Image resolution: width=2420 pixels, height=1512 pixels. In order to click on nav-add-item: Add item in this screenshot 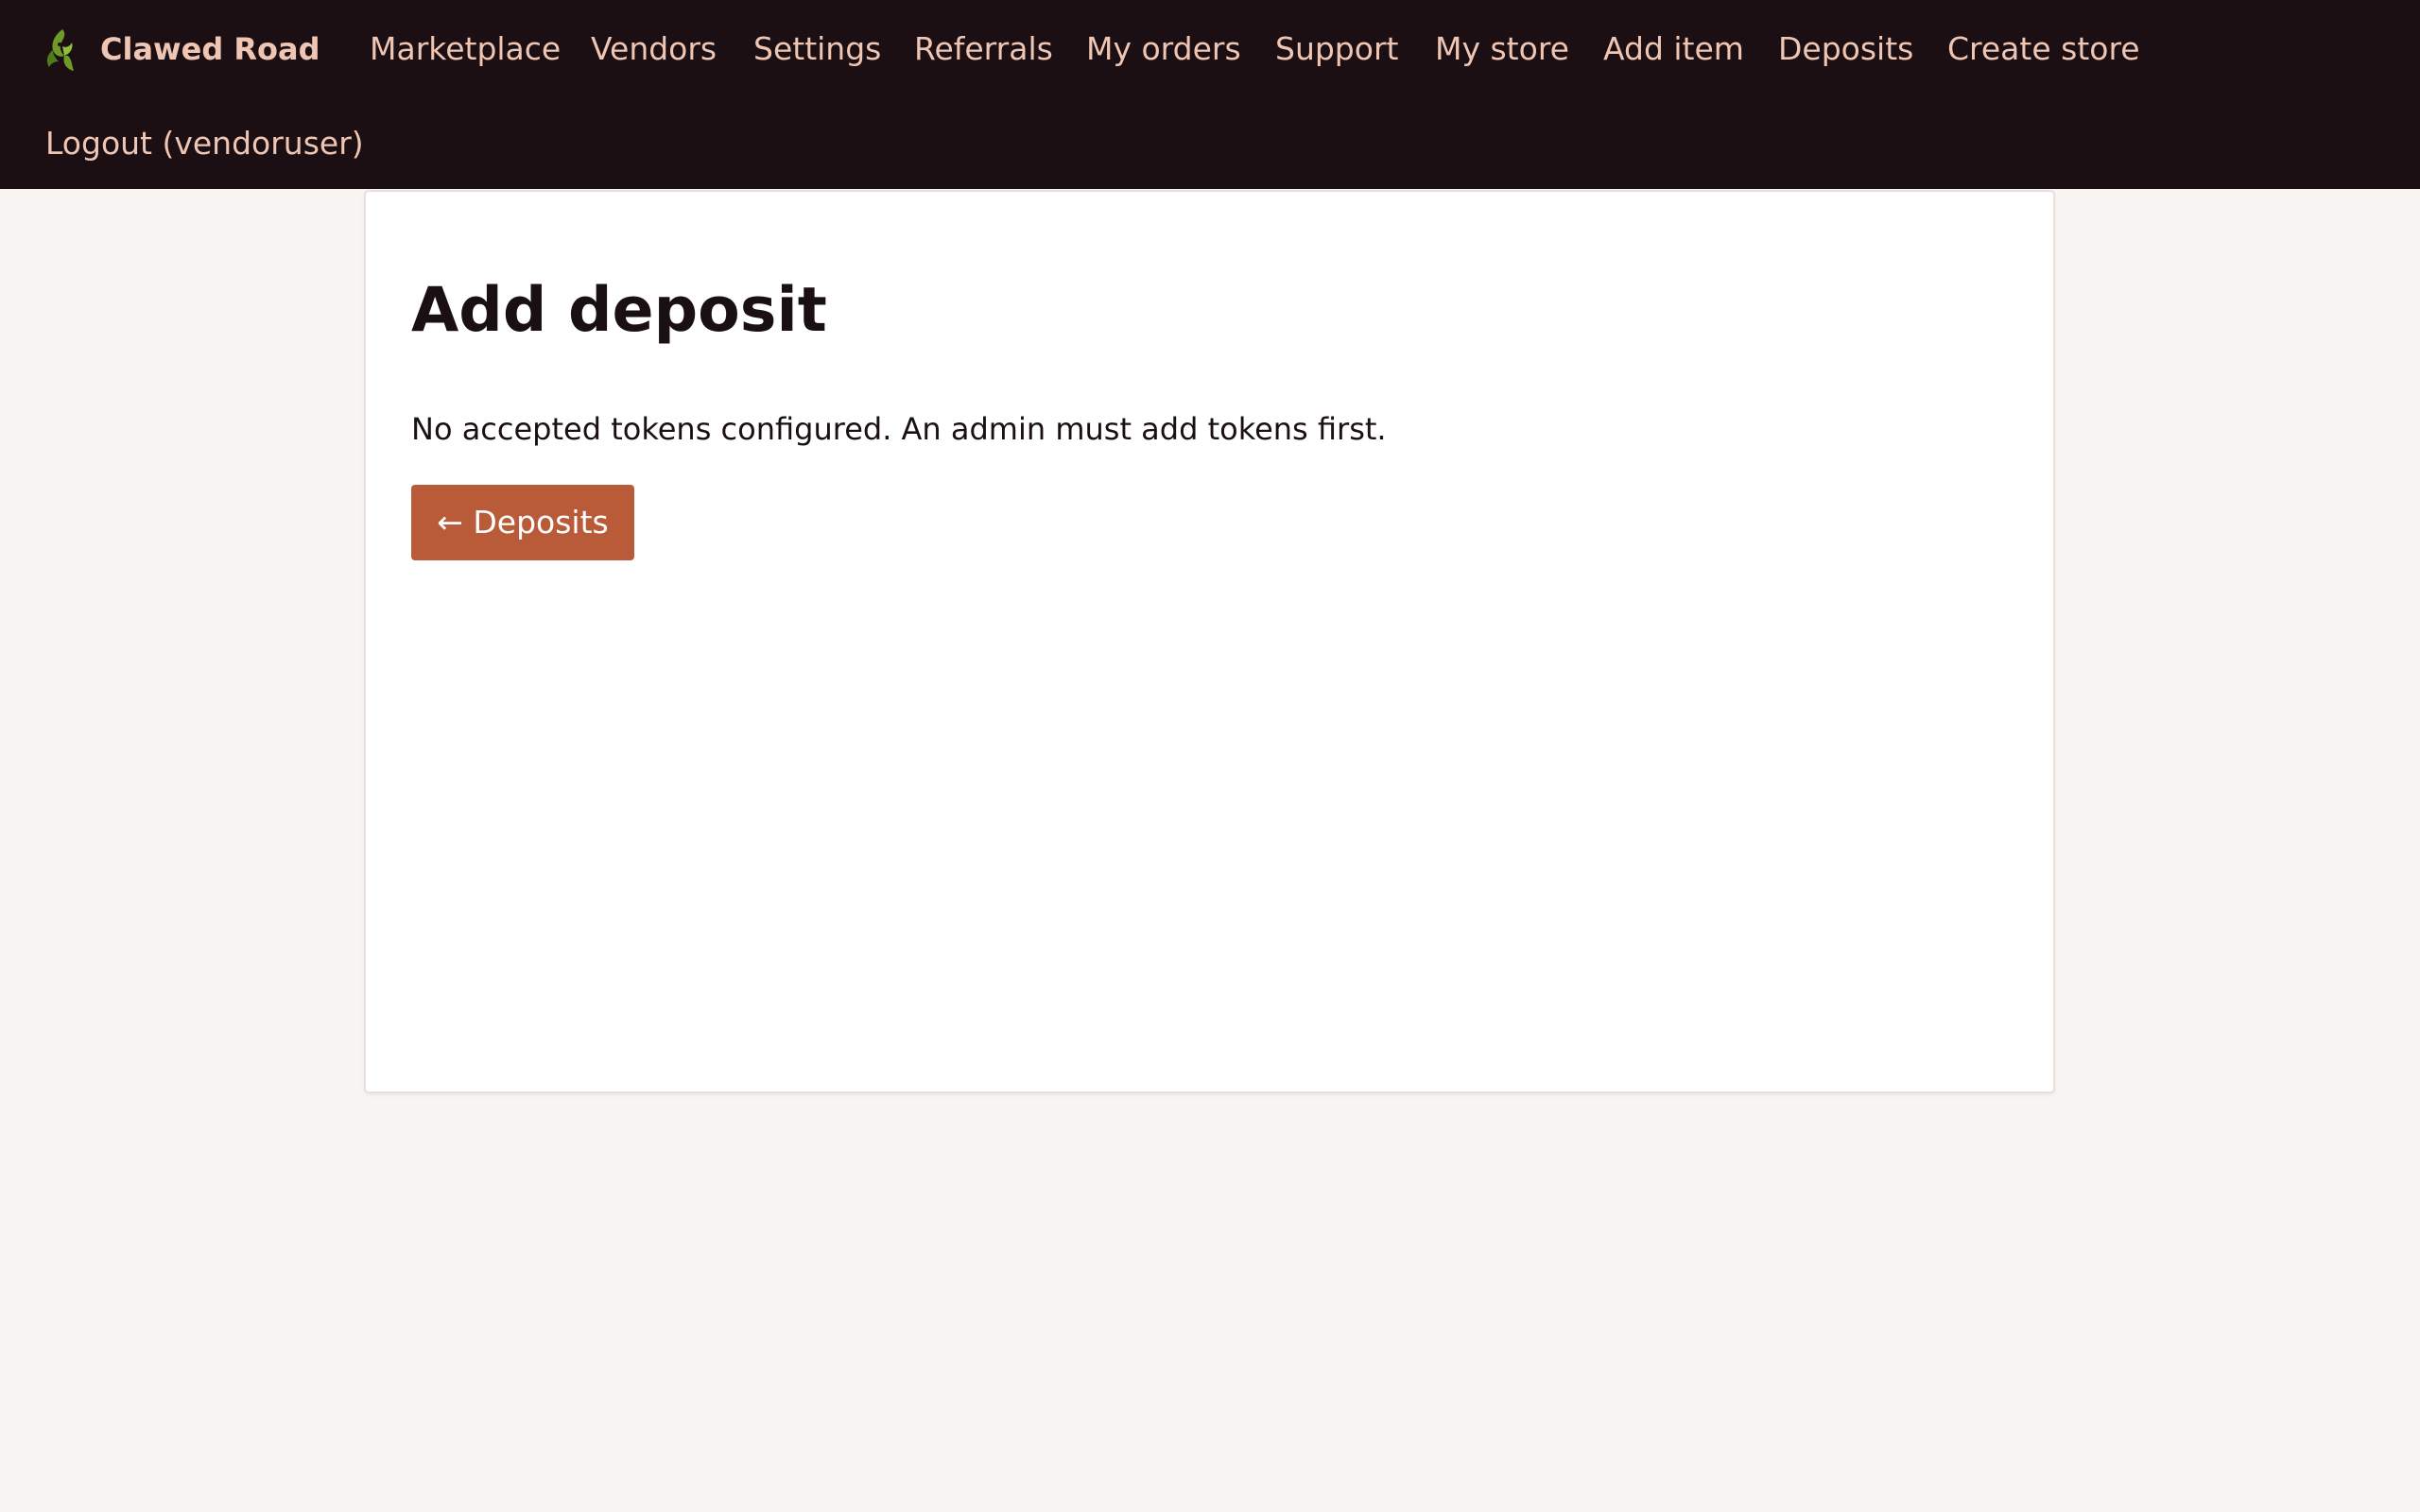, I will do `click(1673, 49)`.